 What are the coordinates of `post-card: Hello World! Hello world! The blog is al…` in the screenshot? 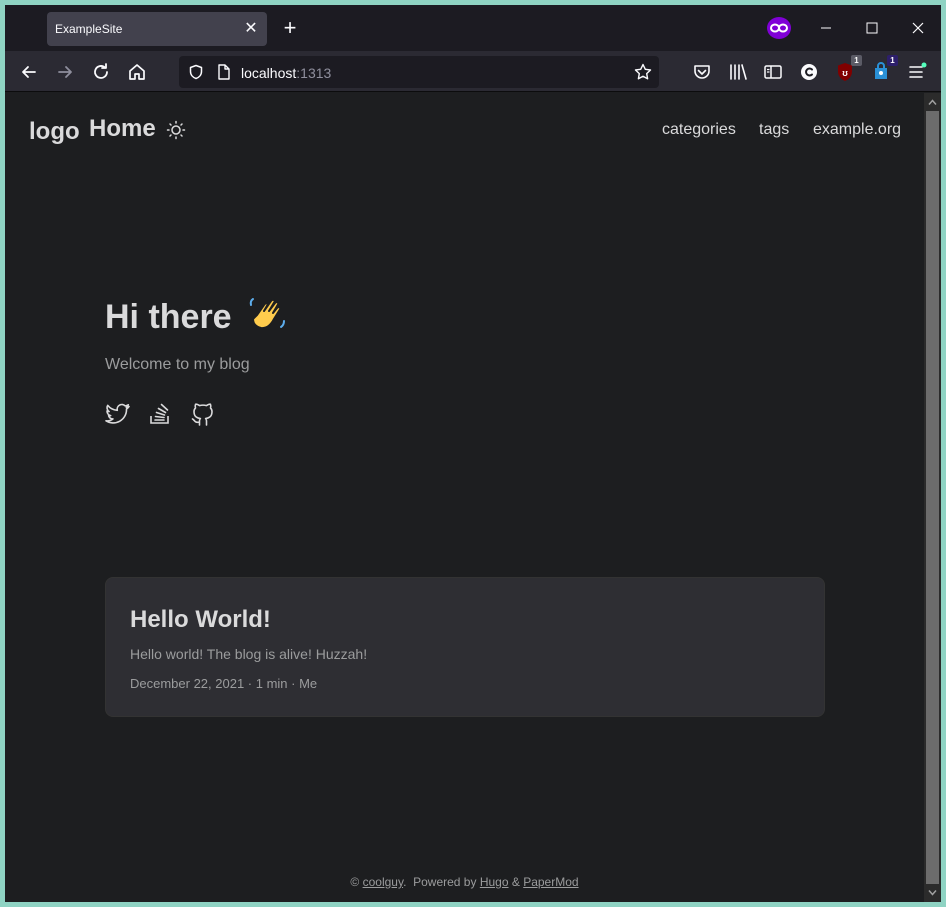 It's located at (465, 647).